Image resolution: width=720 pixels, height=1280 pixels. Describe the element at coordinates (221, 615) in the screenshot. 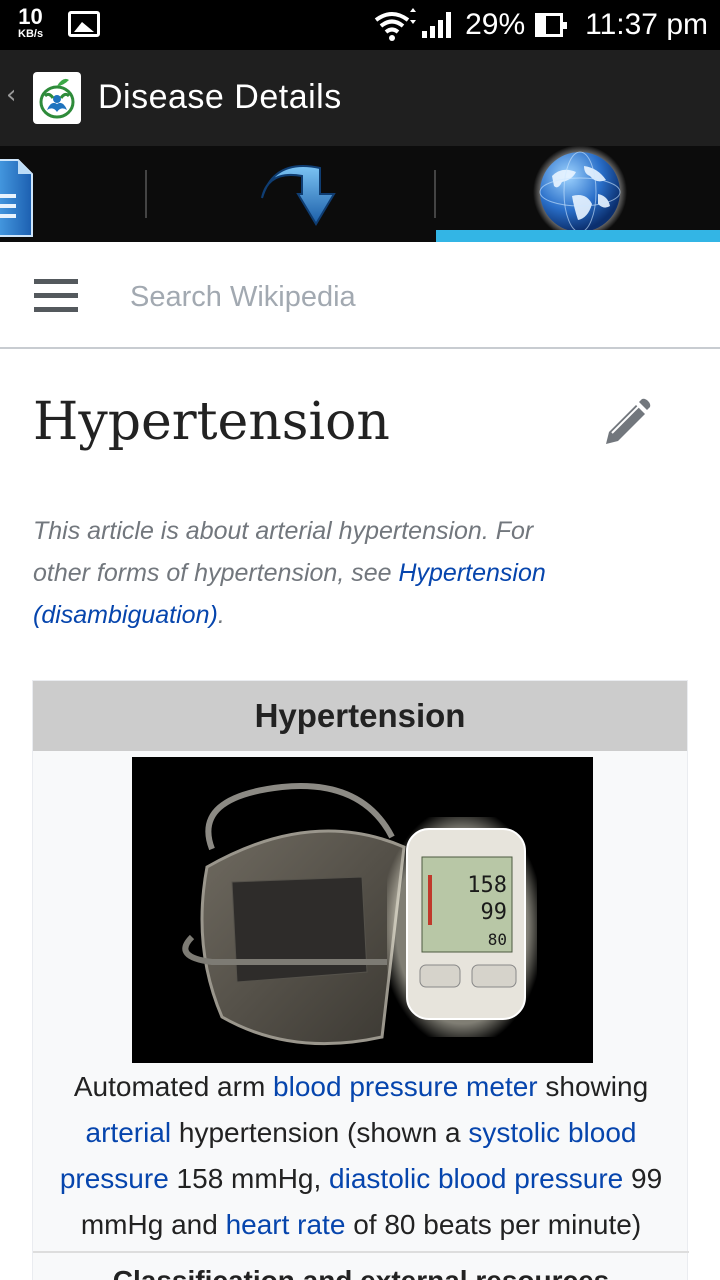

I see `hatnote-end: .` at that location.